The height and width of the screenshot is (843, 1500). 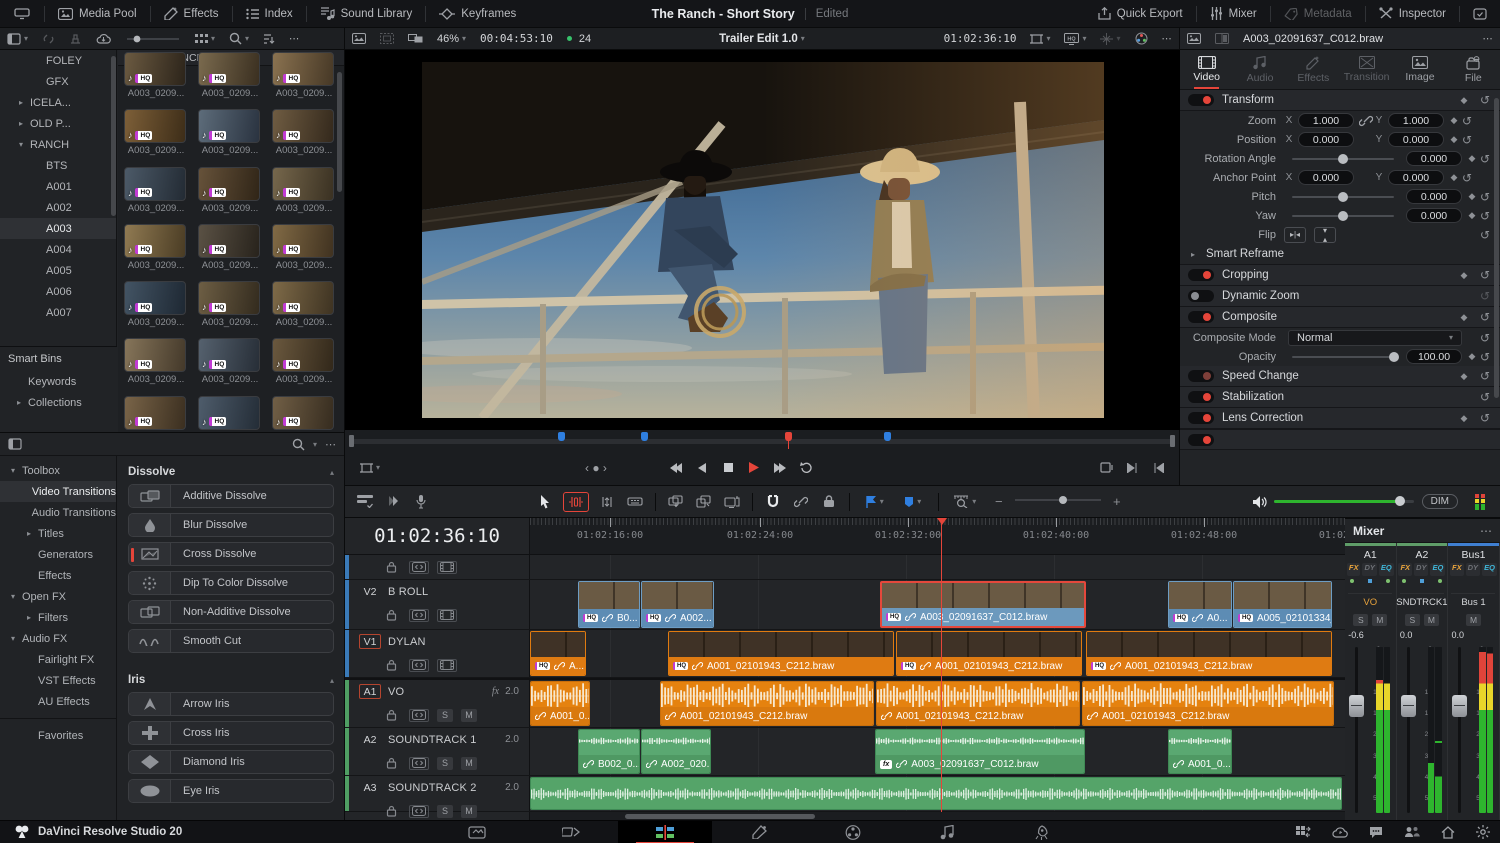 What do you see at coordinates (407, 642) in the screenshot?
I see `track-name: DYLAN` at bounding box center [407, 642].